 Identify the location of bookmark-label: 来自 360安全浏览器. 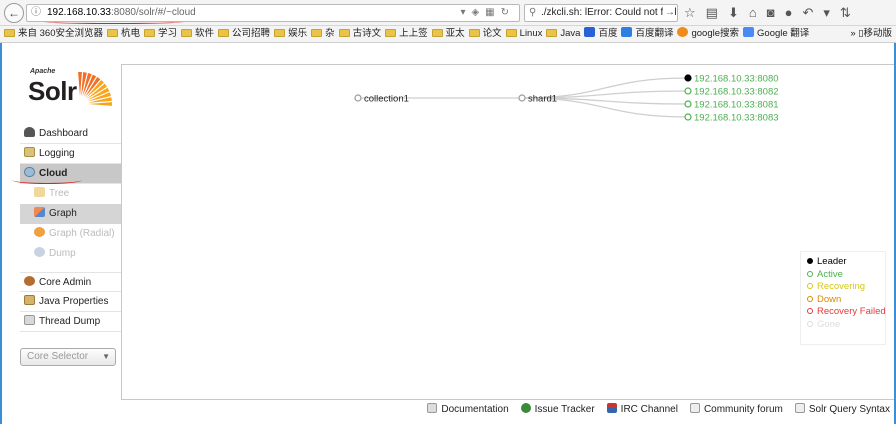
(60, 33).